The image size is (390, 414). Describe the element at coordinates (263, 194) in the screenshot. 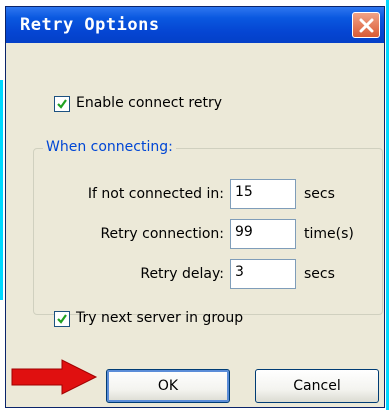

I see `not-connected-input: 15` at that location.